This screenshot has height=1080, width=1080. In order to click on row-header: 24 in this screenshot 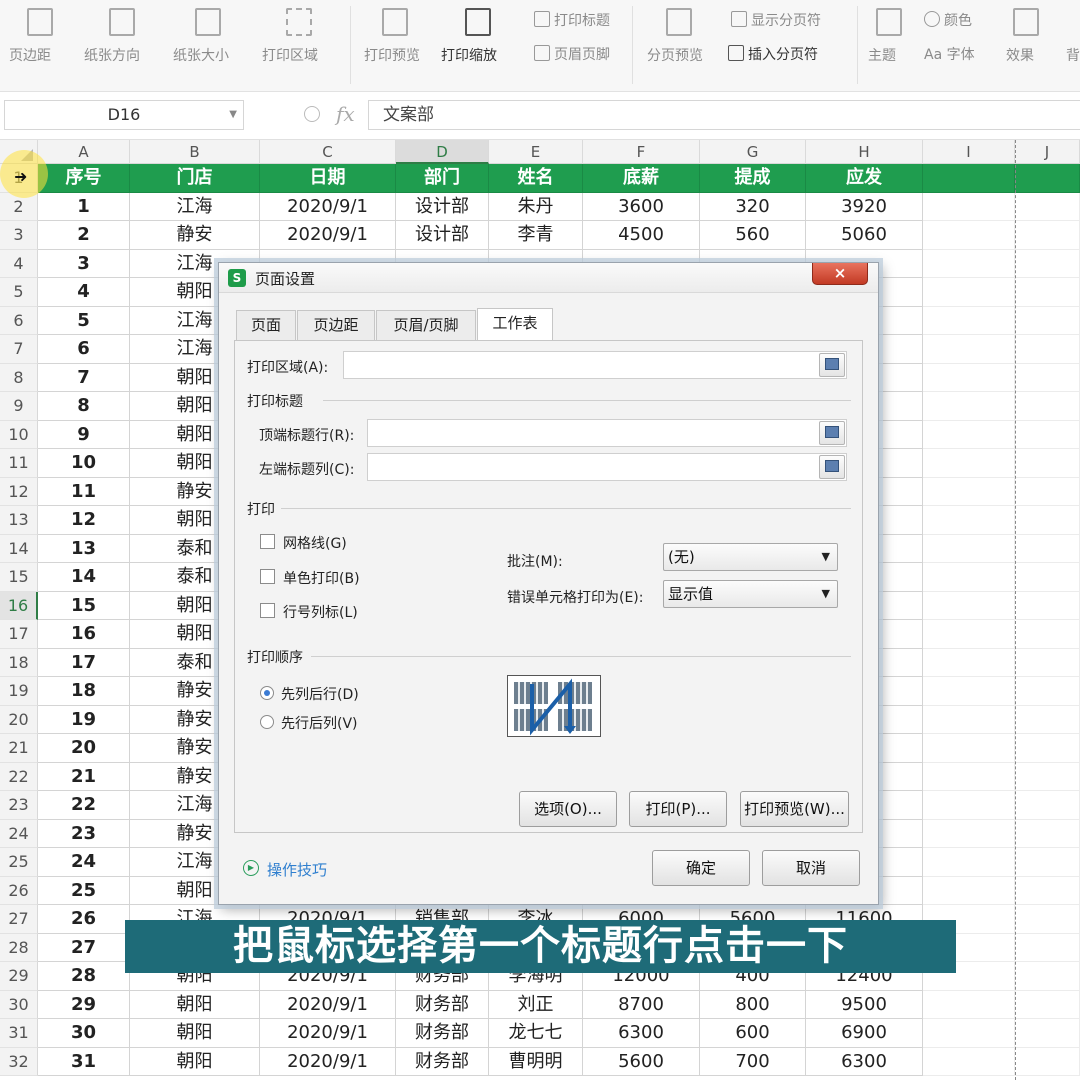, I will do `click(19, 833)`.